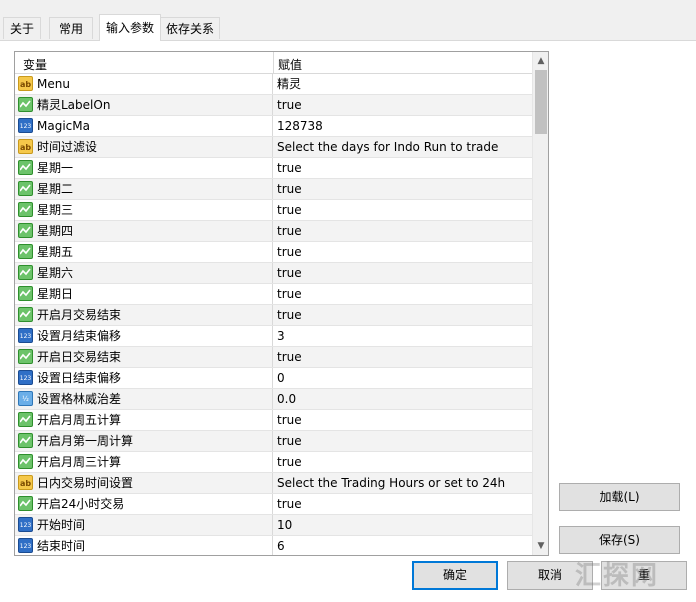 Image resolution: width=696 pixels, height=602 pixels. I want to click on variable-name: 星期四, so click(55, 231).